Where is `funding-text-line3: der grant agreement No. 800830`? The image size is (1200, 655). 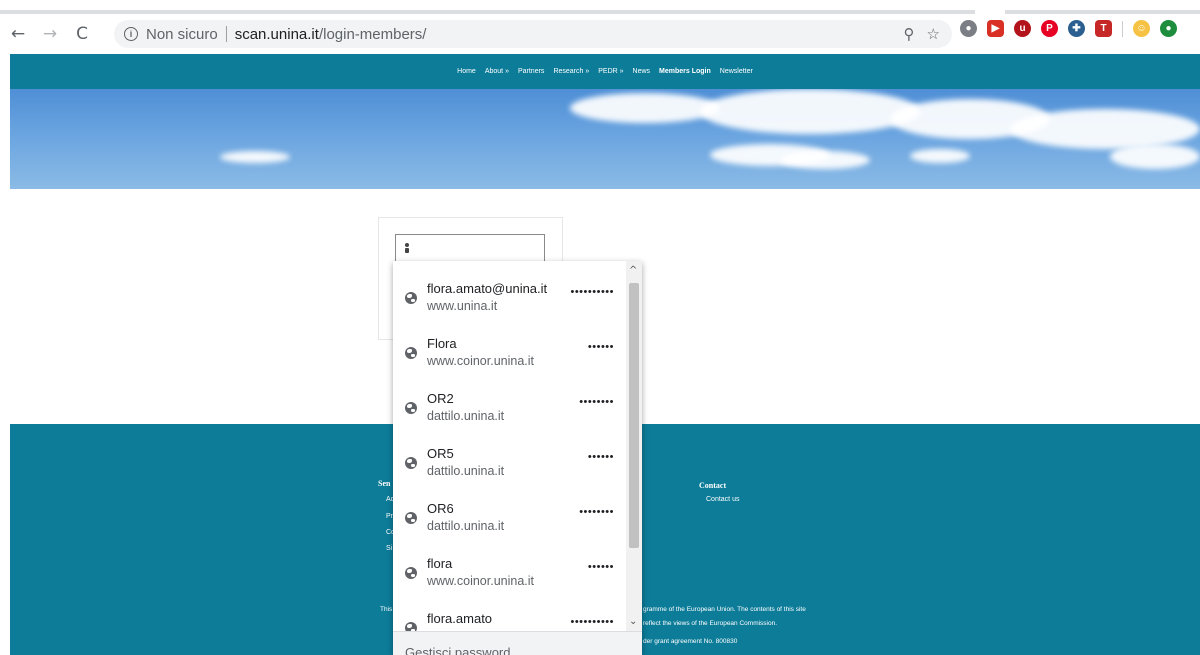 funding-text-line3: der grant agreement No. 800830 is located at coordinates (690, 641).